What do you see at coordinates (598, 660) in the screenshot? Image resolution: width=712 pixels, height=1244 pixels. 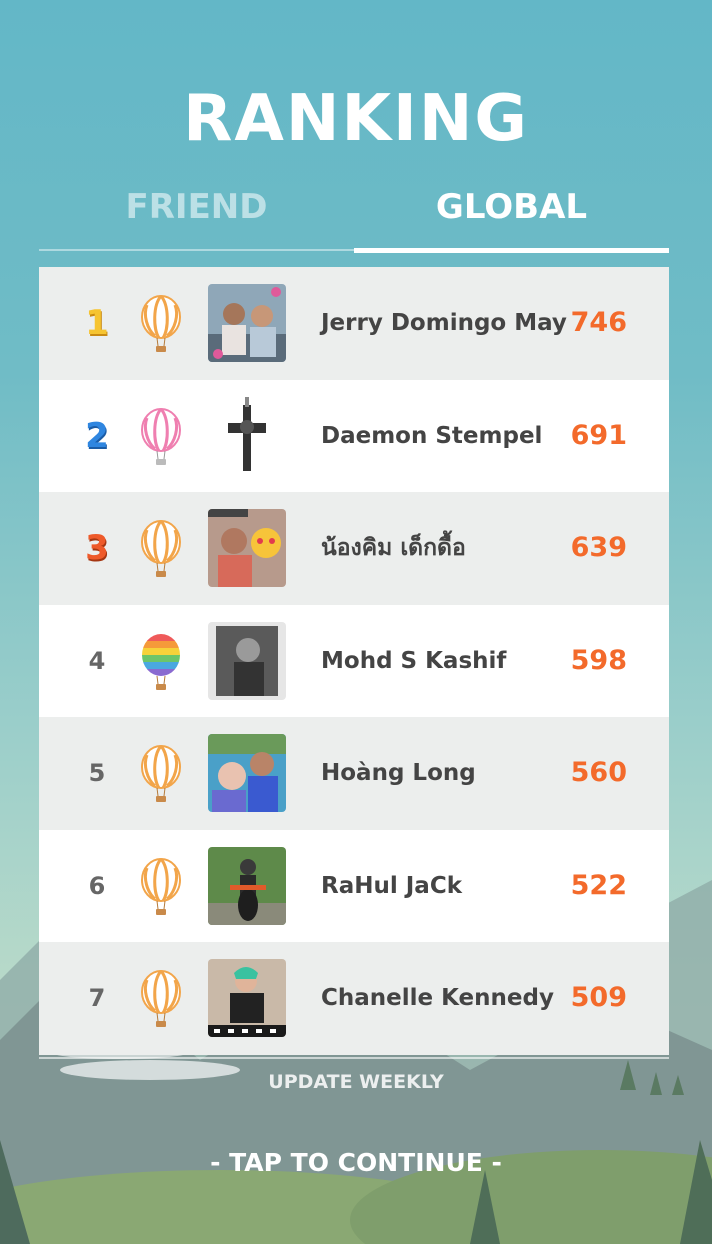 I see `player-score: 598` at bounding box center [598, 660].